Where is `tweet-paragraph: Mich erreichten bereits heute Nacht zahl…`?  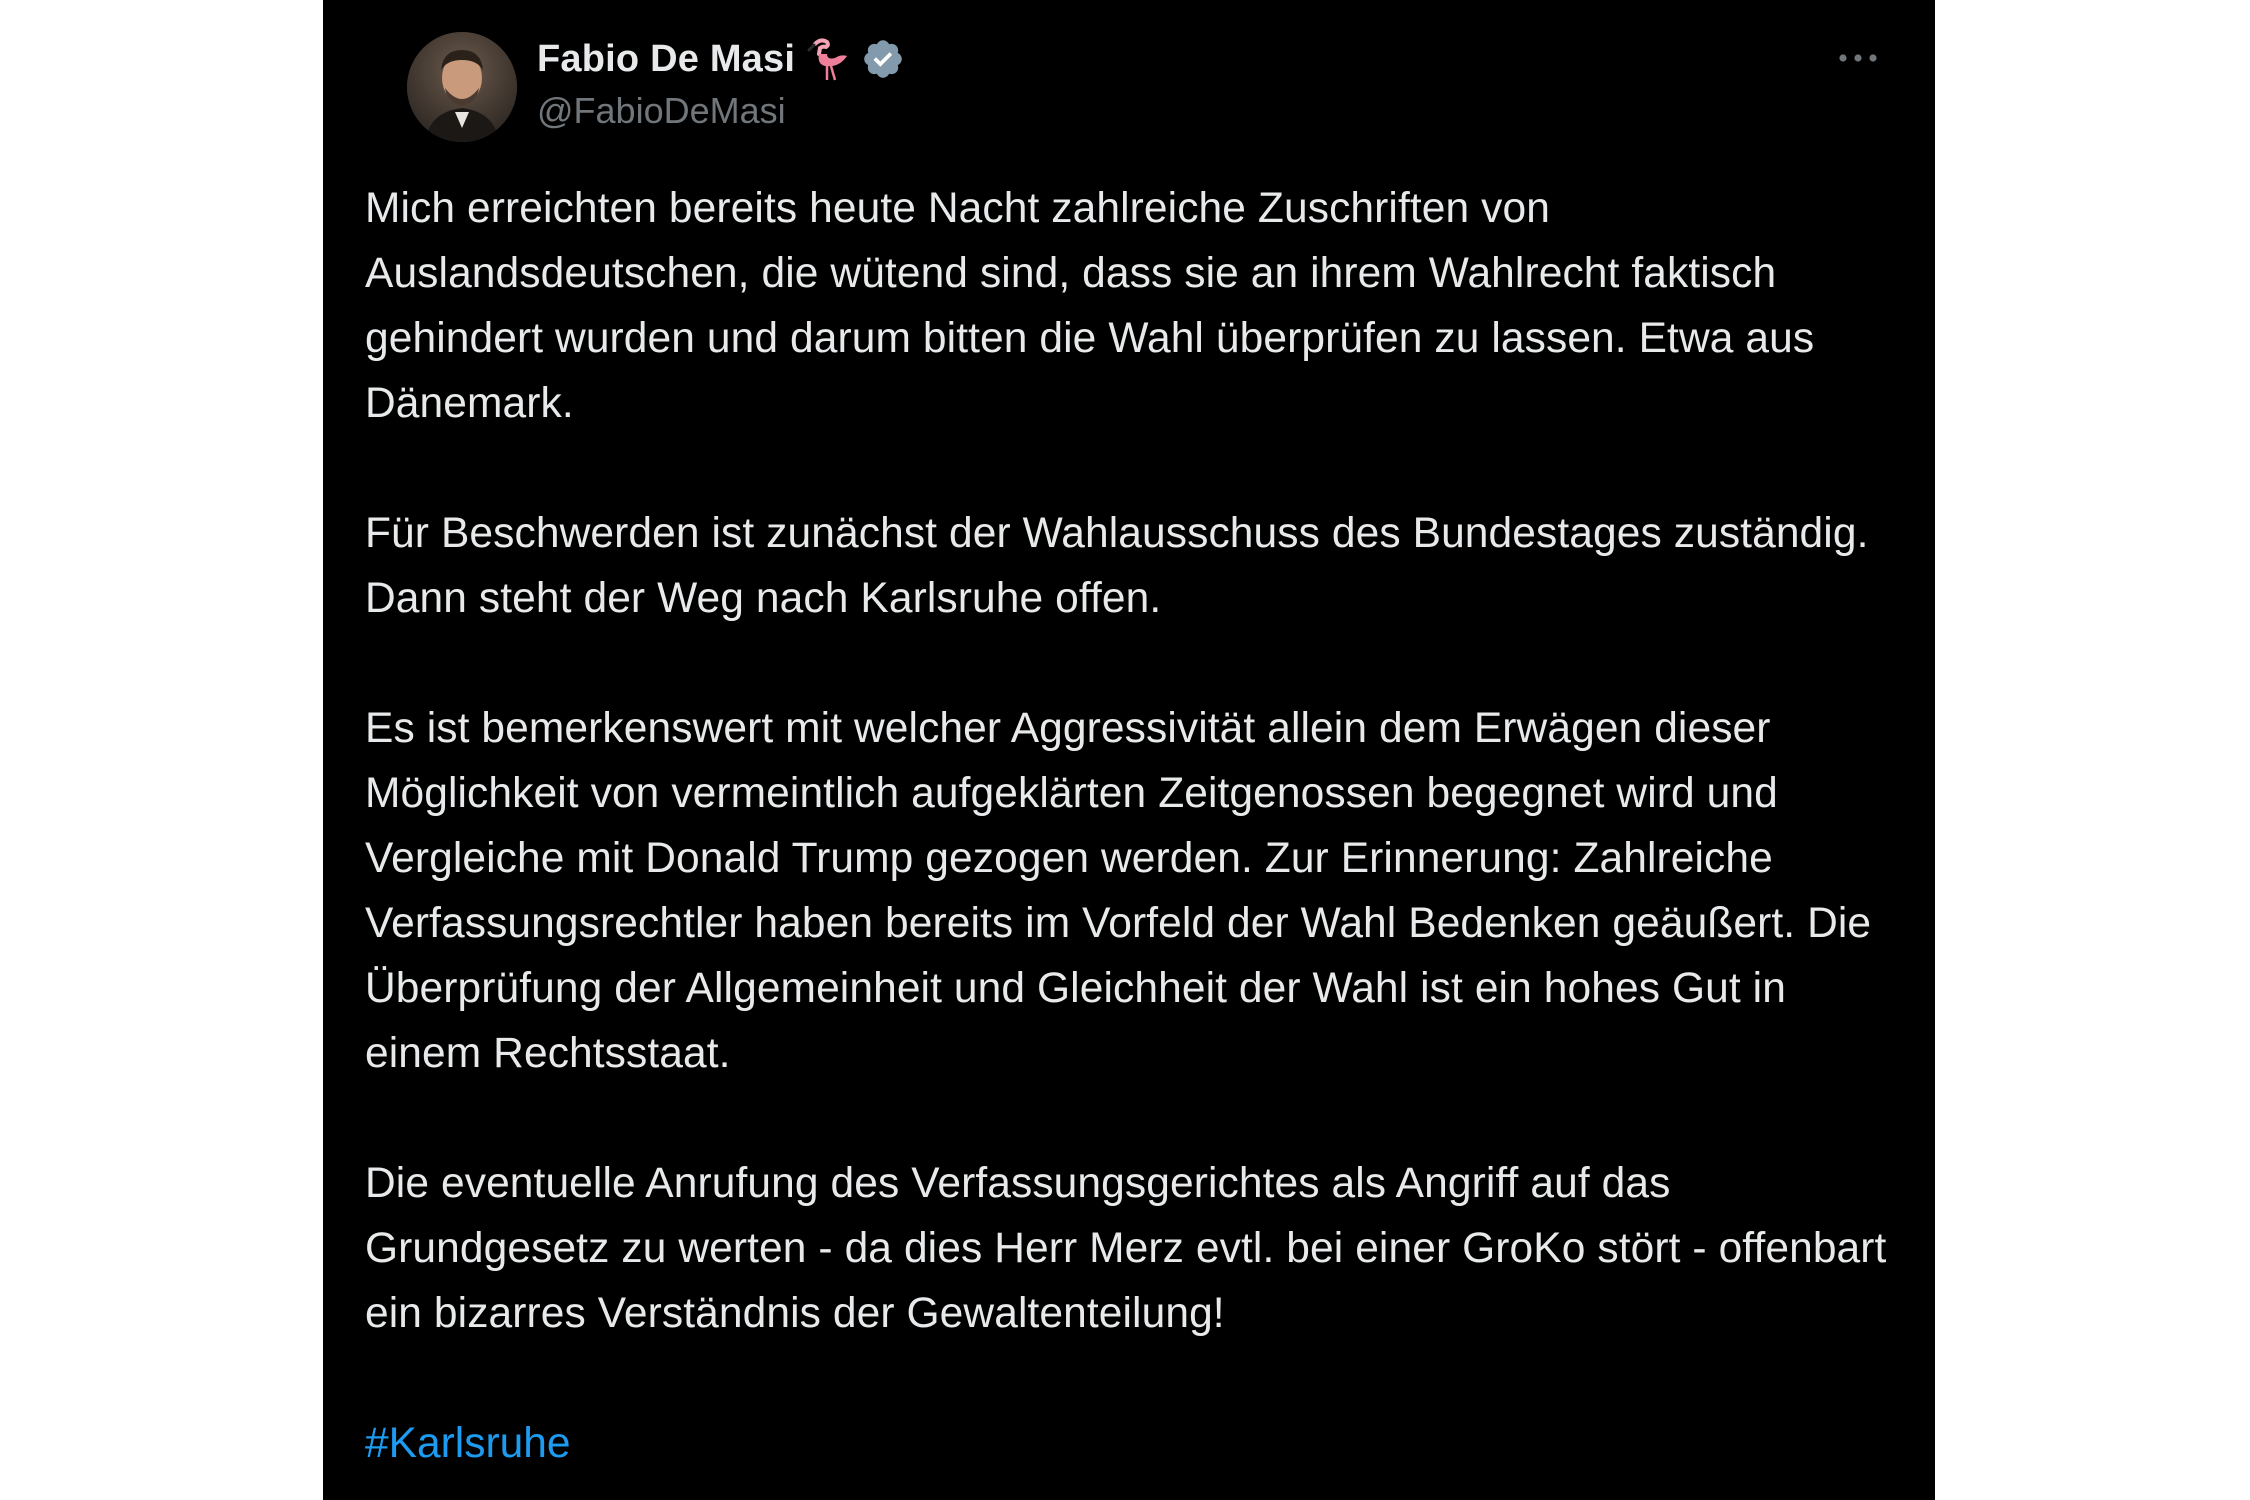
tweet-paragraph: Mich erreichten bereits heute Nacht zahl… is located at coordinates (1090, 306).